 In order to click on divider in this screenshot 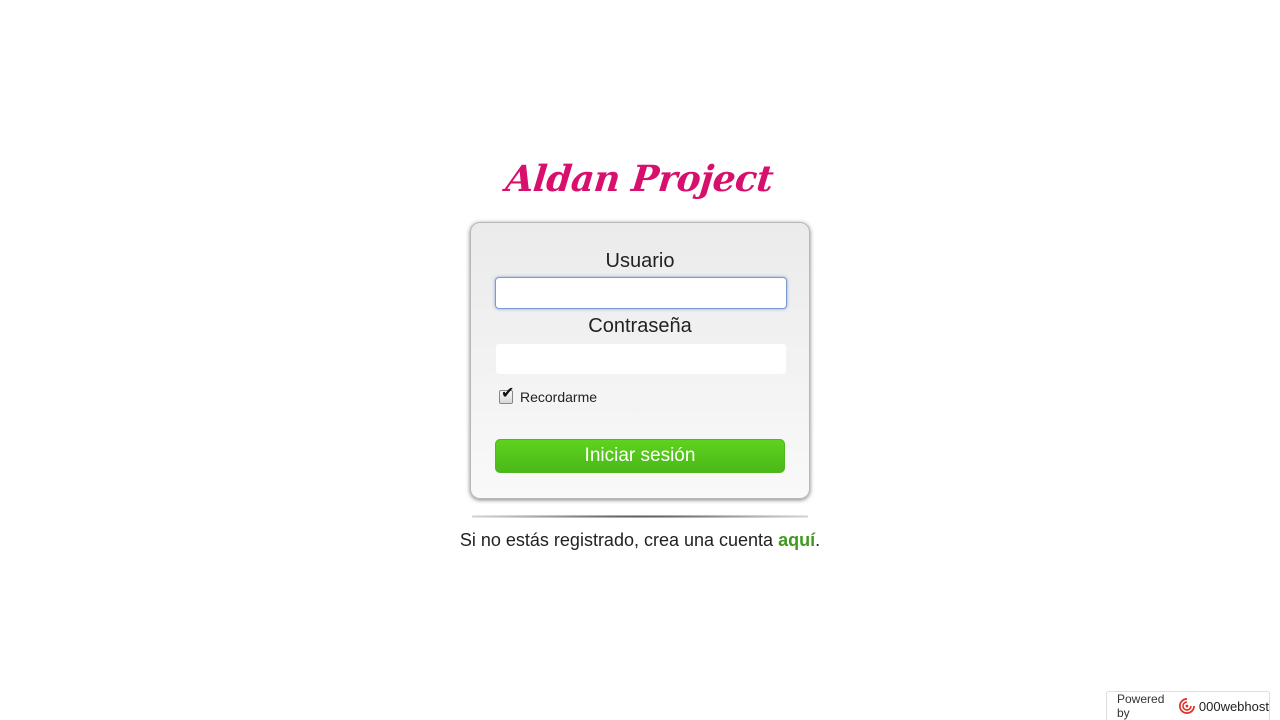, I will do `click(640, 516)`.